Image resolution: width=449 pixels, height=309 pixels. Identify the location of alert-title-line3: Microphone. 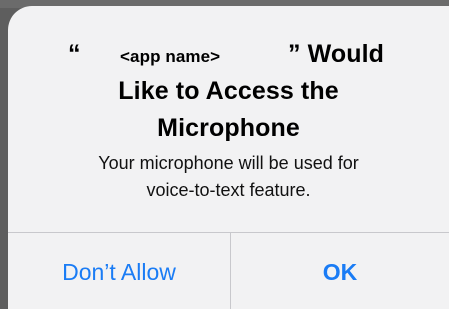
(228, 128).